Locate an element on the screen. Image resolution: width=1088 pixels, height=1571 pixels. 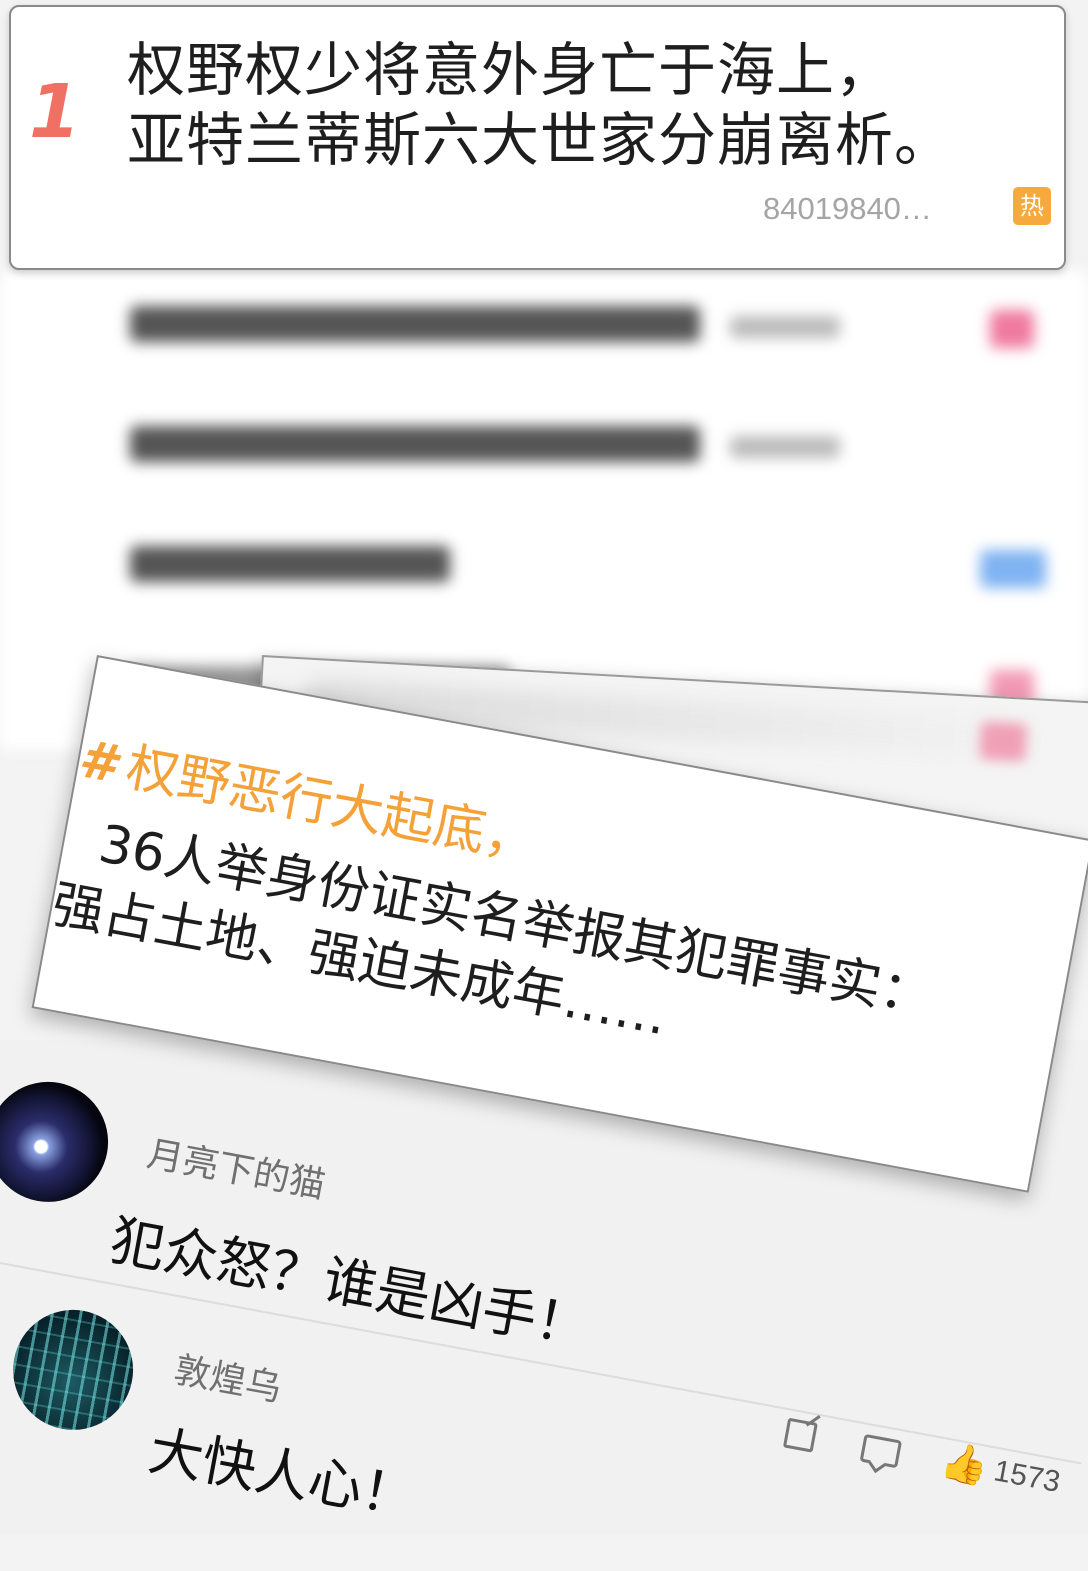
headline-line-1: 权野权少将意外身亡于海上， is located at coordinates (511, 70).